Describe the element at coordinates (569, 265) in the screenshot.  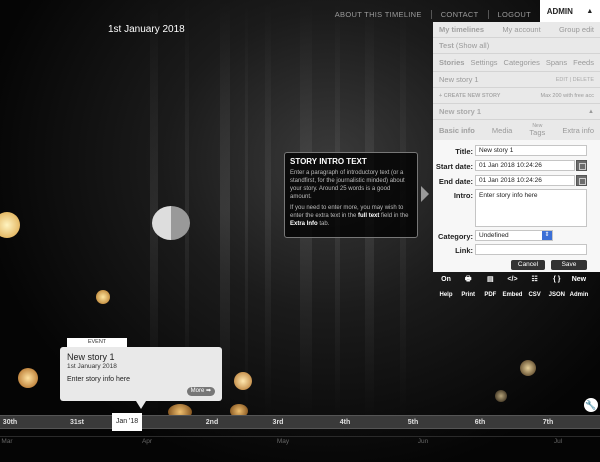
I see `save-button: Save` at that location.